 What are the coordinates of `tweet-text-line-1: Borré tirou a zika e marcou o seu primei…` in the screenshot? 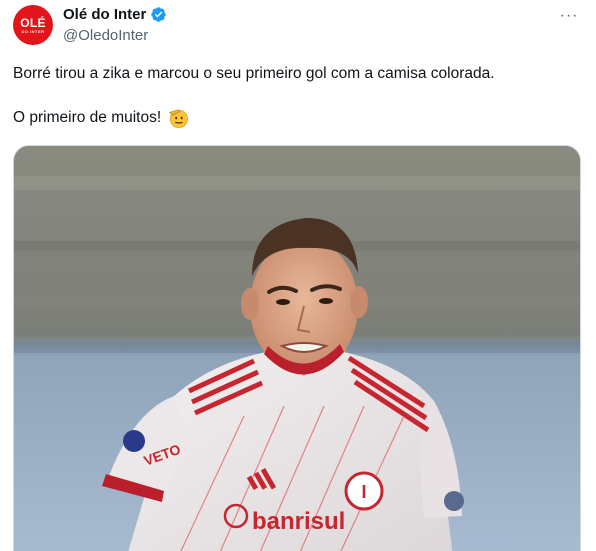 It's located at (254, 73).